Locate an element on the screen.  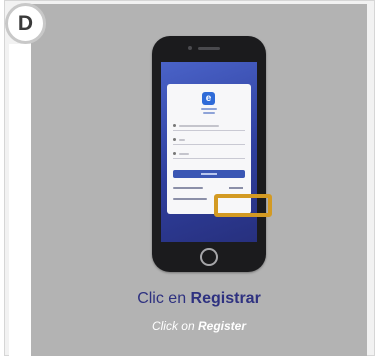
step-letter: D is located at coordinates (25, 23).